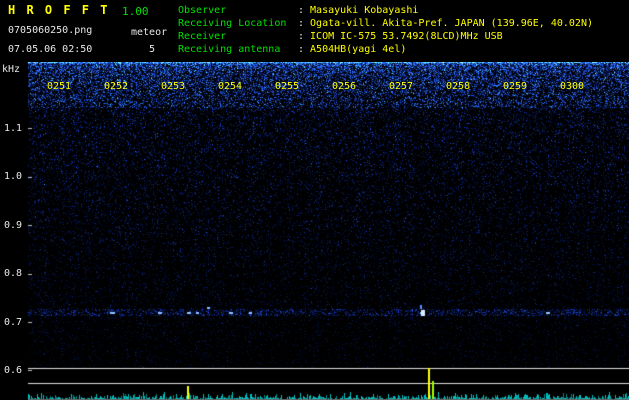 This screenshot has height=400, width=629. I want to click on mode-label: meteor, so click(149, 32).